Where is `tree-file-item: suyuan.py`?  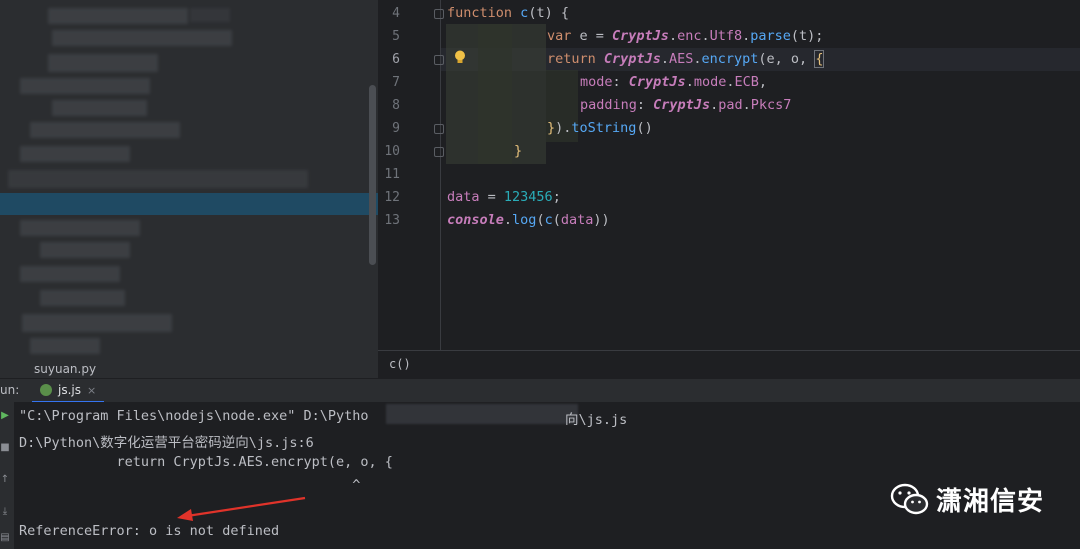
tree-file-item: suyuan.py is located at coordinates (65, 369).